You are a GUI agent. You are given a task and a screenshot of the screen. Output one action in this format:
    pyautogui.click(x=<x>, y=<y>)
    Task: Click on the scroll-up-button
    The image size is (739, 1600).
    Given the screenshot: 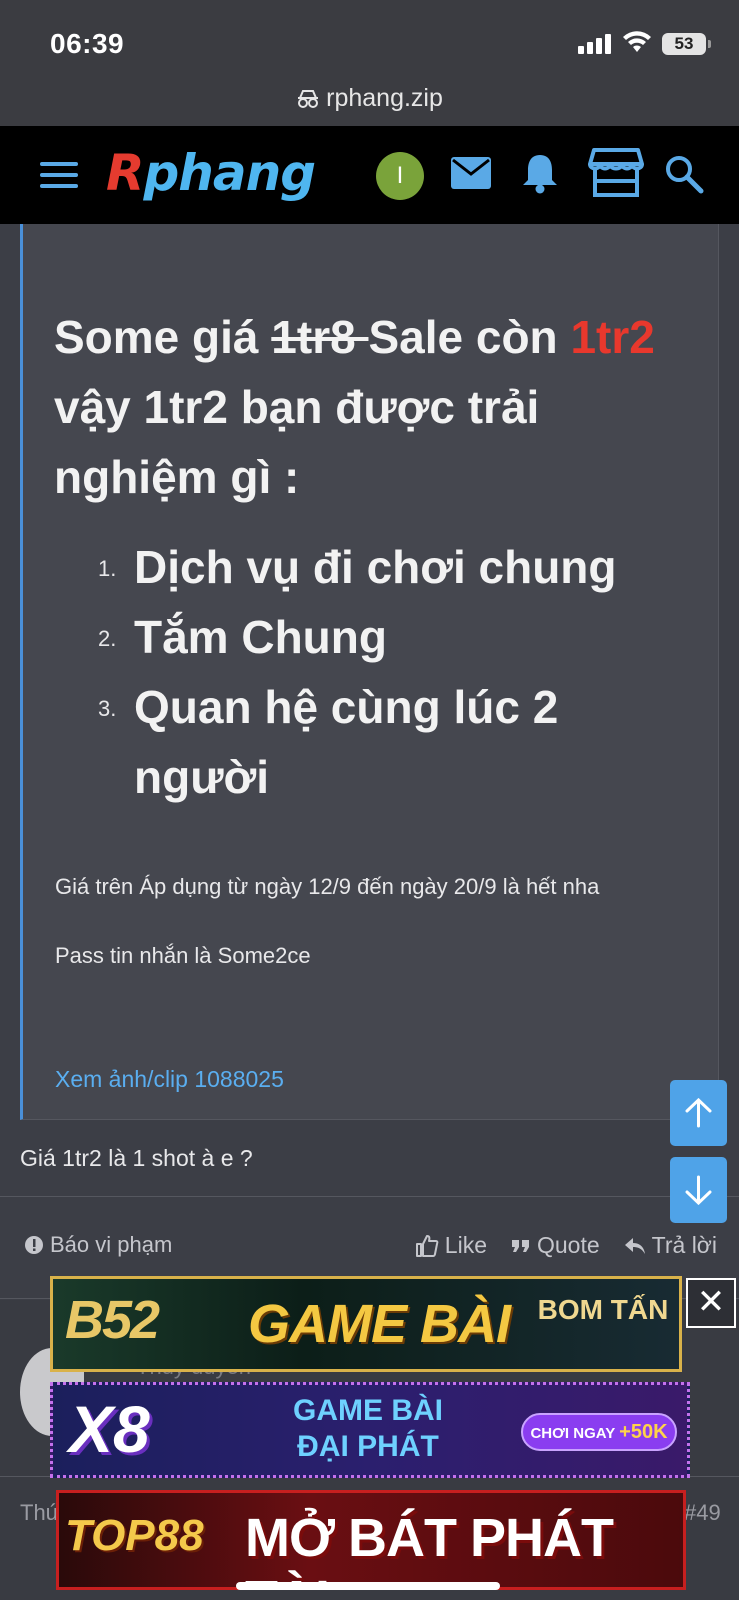 What is the action you would take?
    pyautogui.click(x=698, y=1113)
    